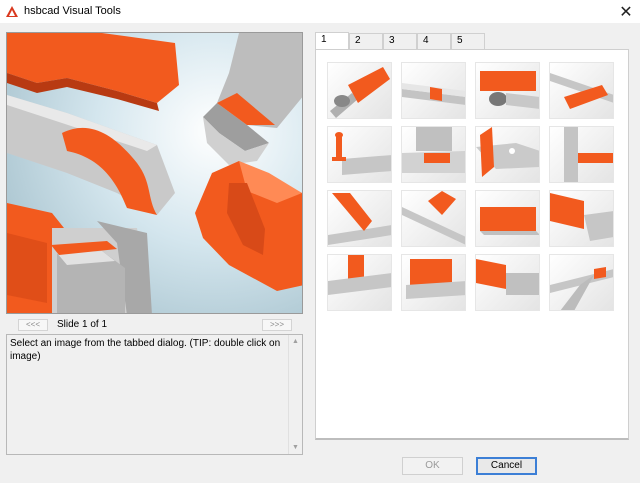 Image resolution: width=640 pixels, height=483 pixels. What do you see at coordinates (72, 11) in the screenshot?
I see `window-title: hsbcad Visual Tools` at bounding box center [72, 11].